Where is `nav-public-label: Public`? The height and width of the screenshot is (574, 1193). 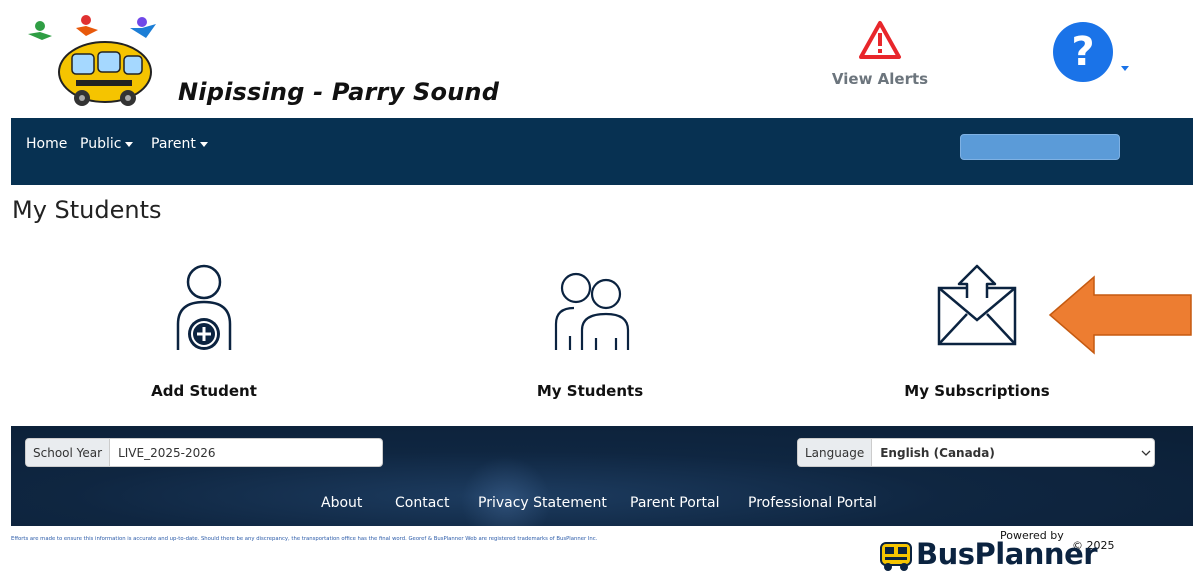 nav-public-label: Public is located at coordinates (101, 144).